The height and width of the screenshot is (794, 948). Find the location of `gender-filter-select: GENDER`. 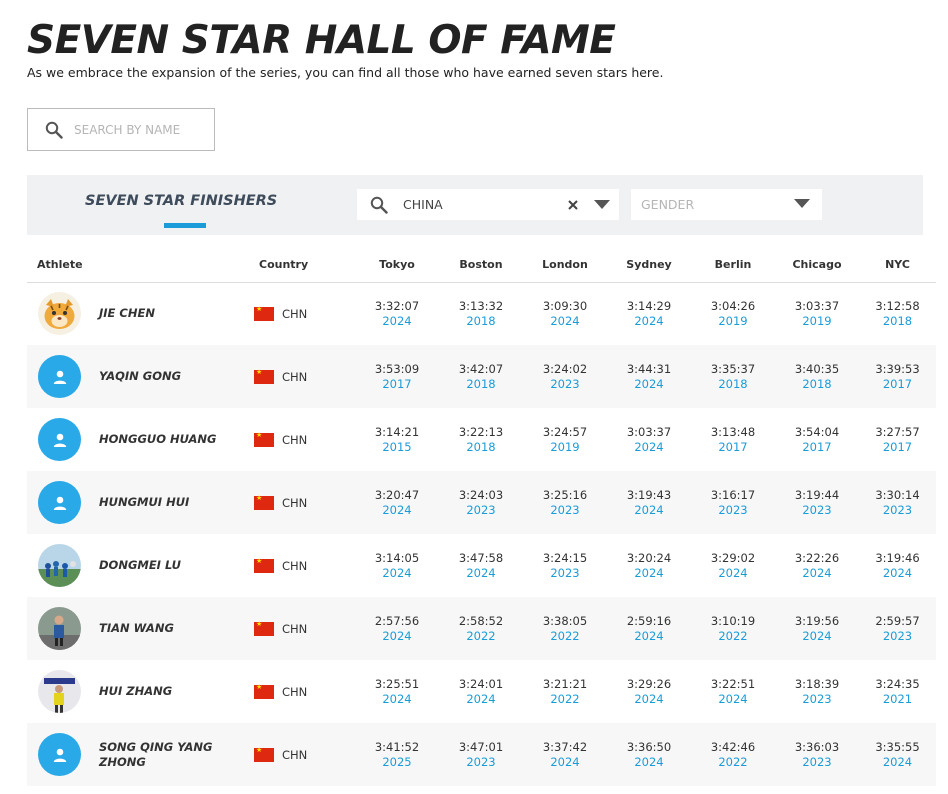

gender-filter-select: GENDER is located at coordinates (726, 204).